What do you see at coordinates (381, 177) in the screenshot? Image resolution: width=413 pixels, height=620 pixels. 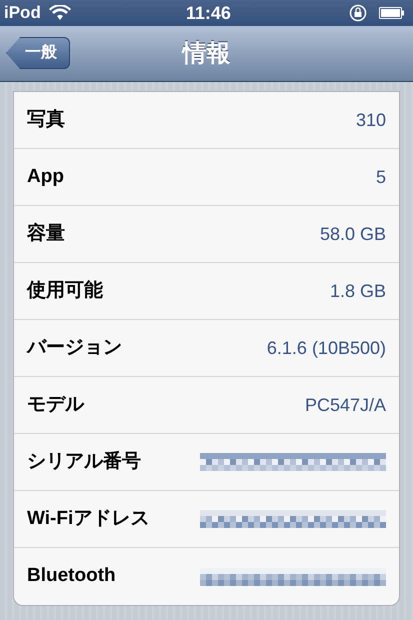 I see `row-value: 5` at bounding box center [381, 177].